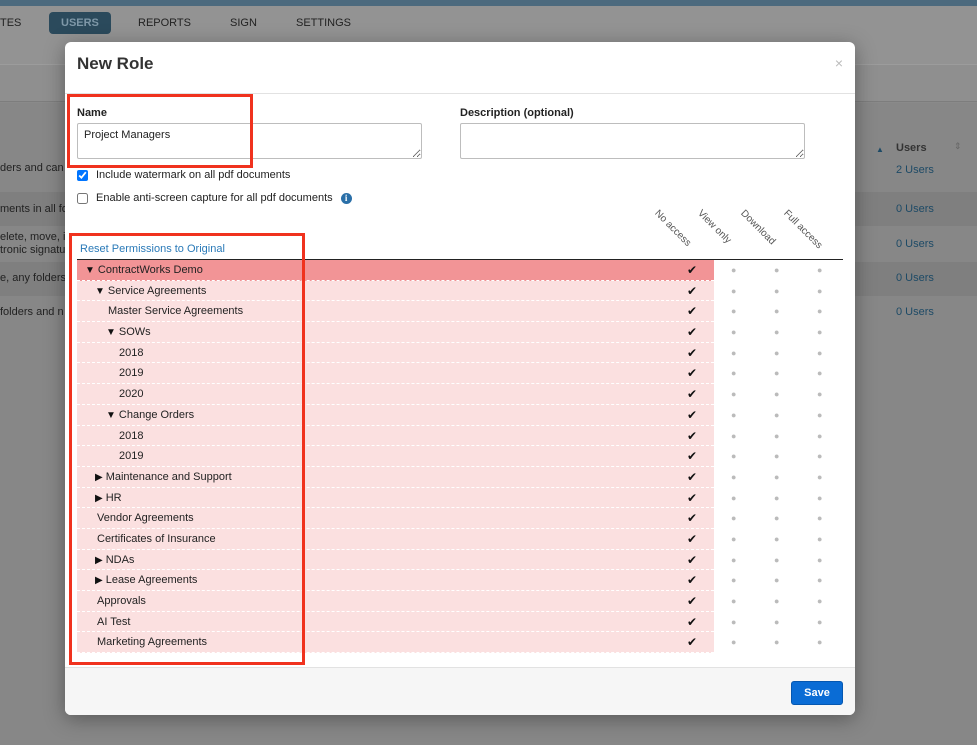  Describe the element at coordinates (183, 175) in the screenshot. I see `watermark-option: Include watermark on all pdf documents` at that location.